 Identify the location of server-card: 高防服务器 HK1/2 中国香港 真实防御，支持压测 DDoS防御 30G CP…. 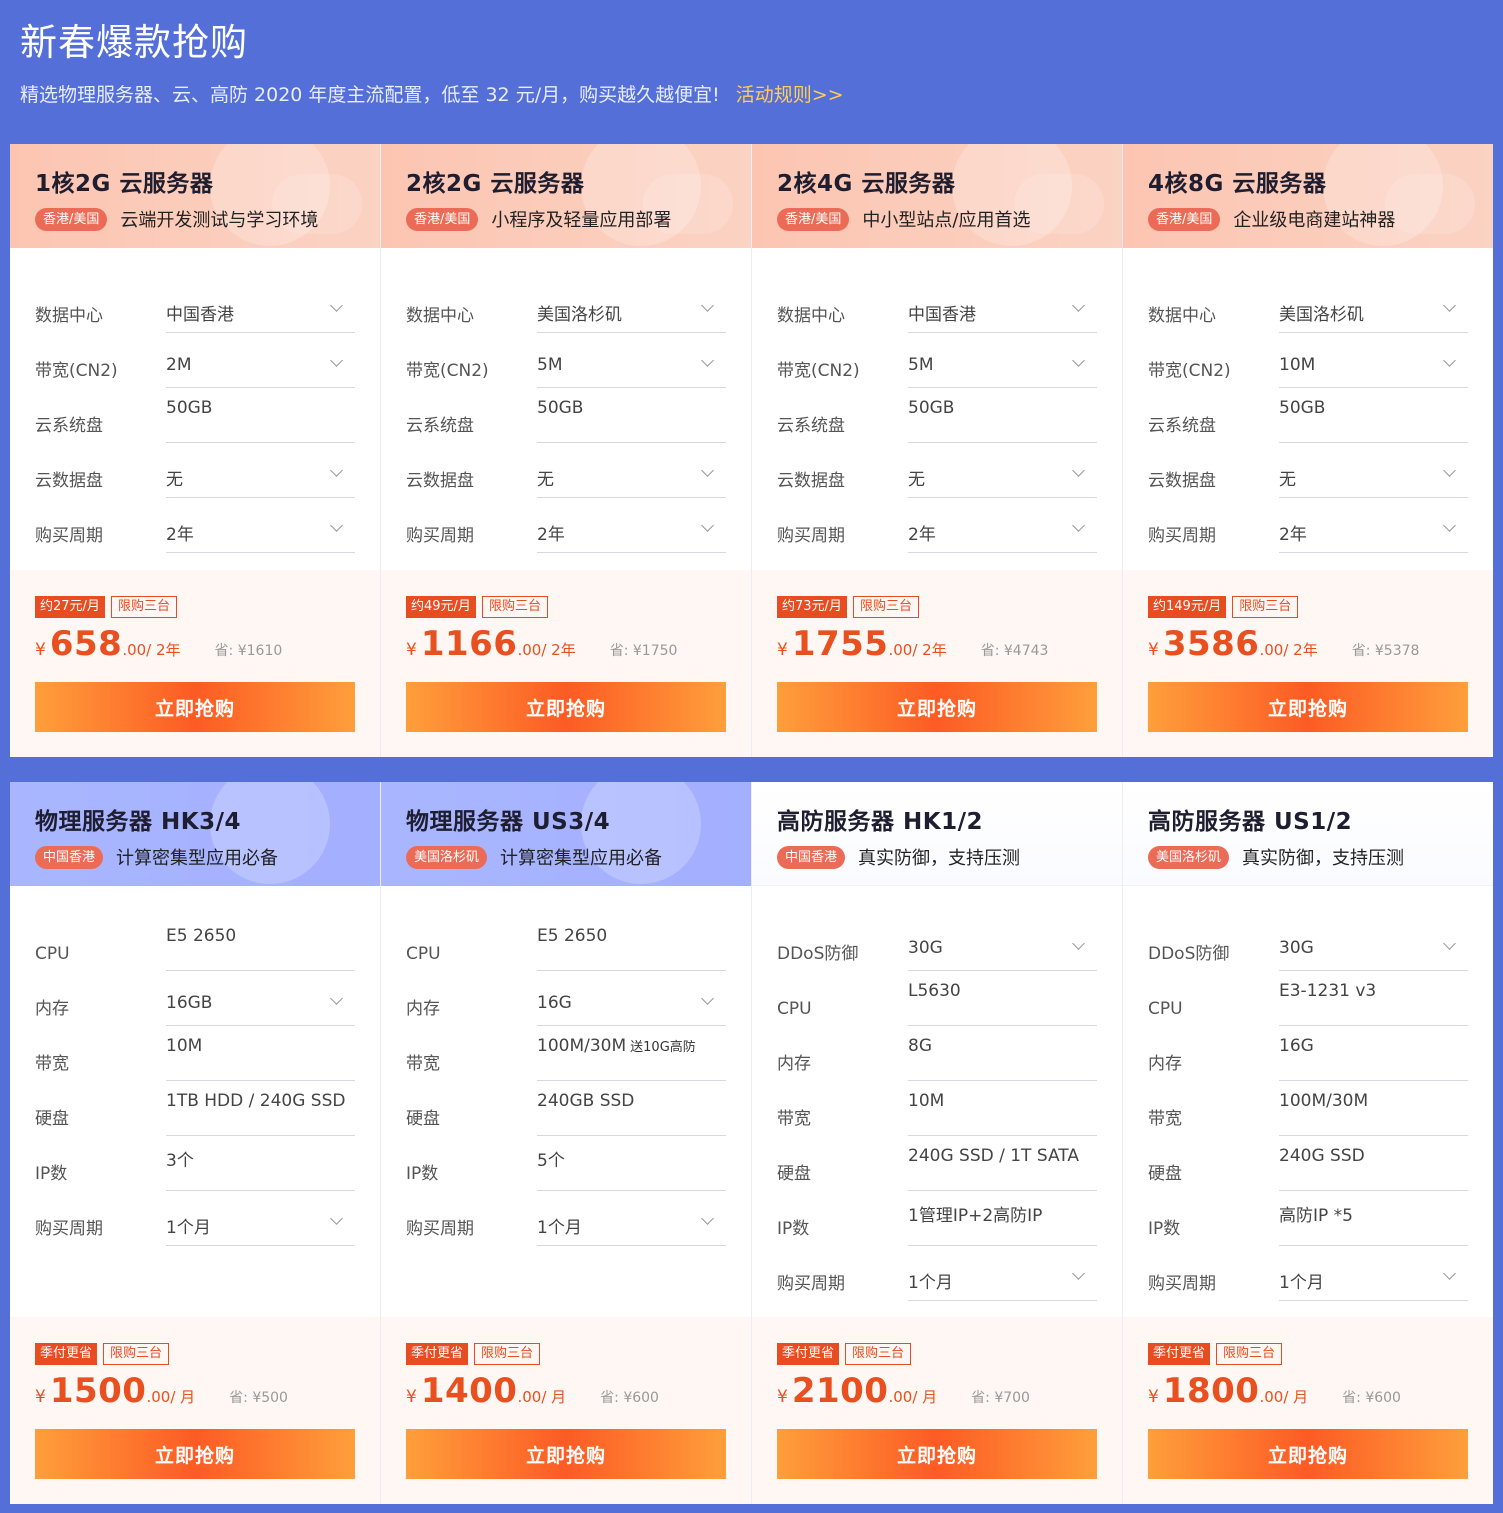
(937, 1143).